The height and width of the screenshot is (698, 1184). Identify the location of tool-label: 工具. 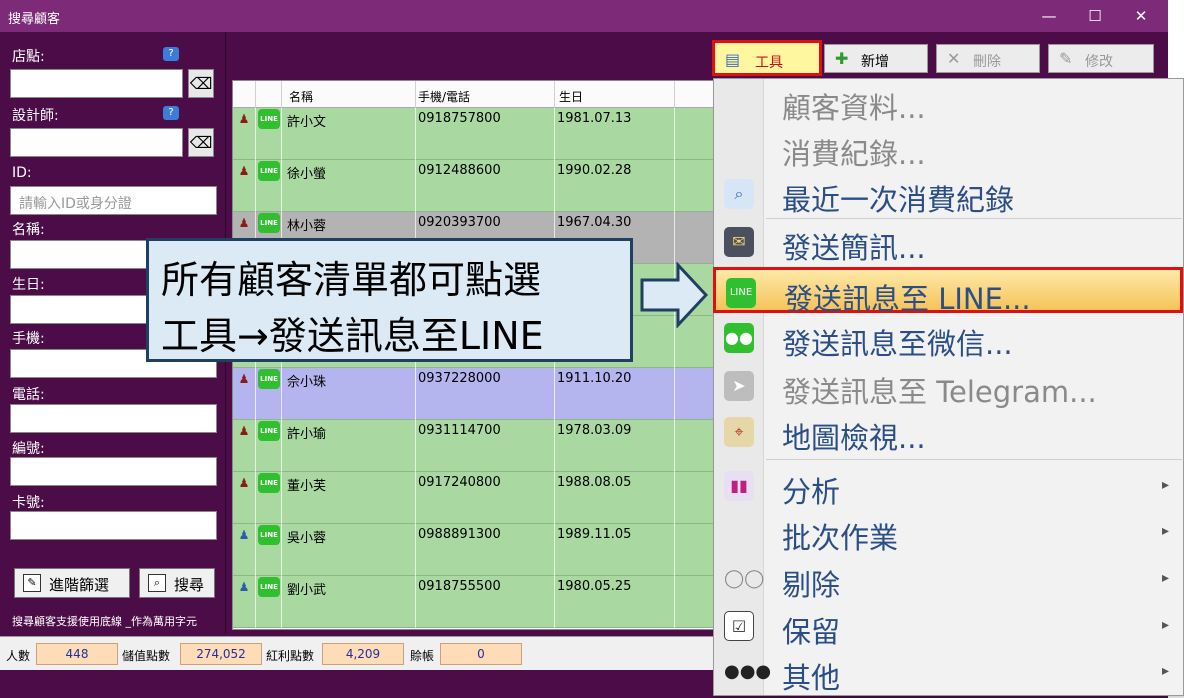
(769, 63).